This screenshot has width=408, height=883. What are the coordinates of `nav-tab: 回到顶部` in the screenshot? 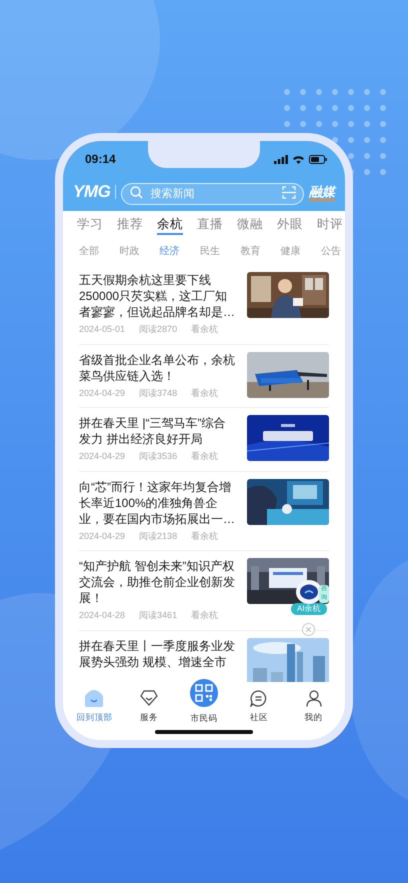 It's located at (94, 706).